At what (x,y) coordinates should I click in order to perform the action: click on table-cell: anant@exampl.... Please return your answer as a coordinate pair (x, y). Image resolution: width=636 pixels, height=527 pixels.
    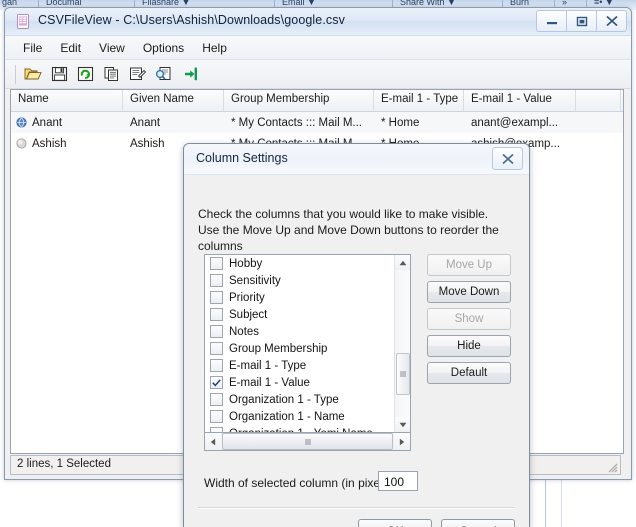
    Looking at the image, I should click on (515, 122).